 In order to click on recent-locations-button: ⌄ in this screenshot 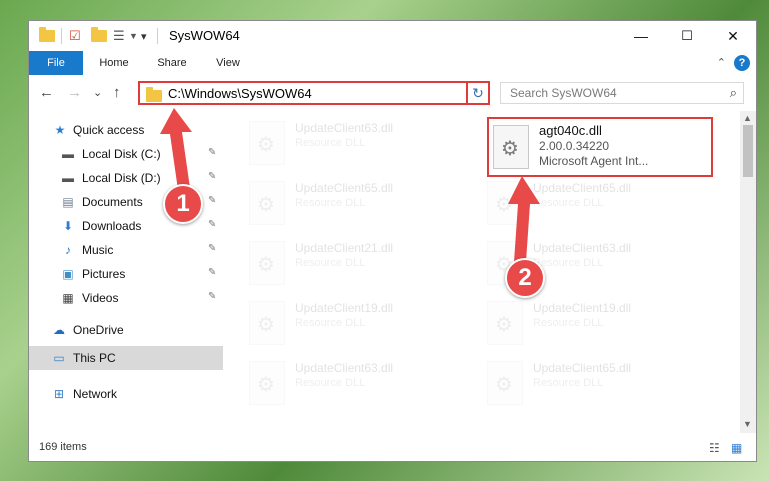, I will do `click(97, 92)`.